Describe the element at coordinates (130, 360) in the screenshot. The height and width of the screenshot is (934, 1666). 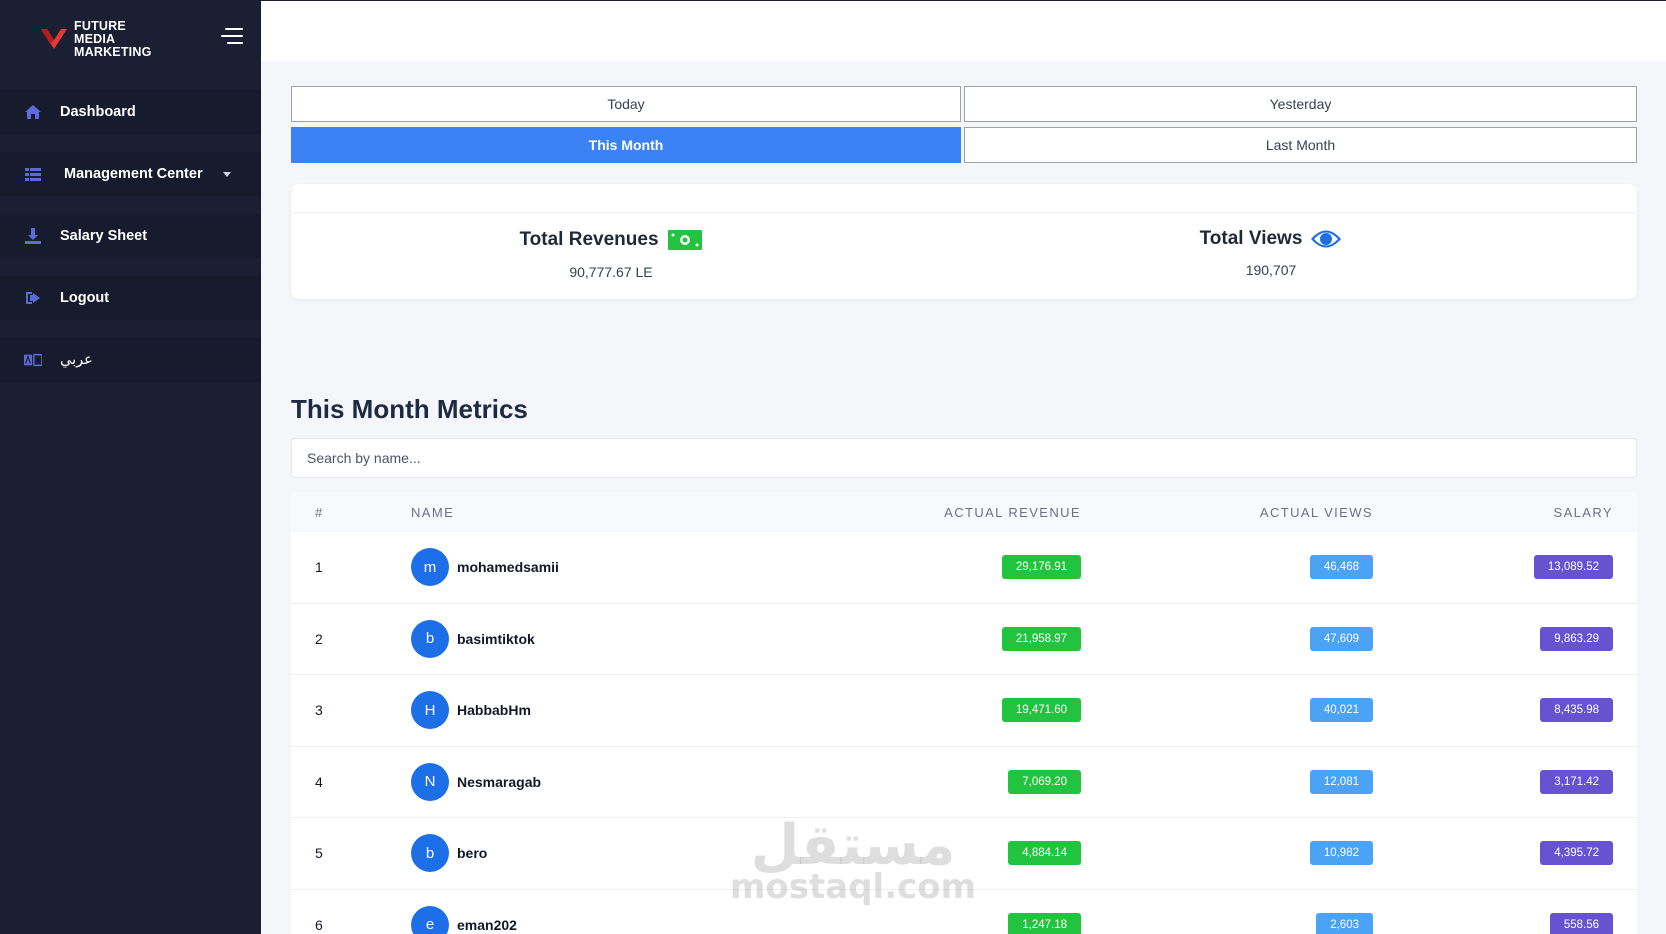
I see `sidebar-item-language: عربي` at that location.